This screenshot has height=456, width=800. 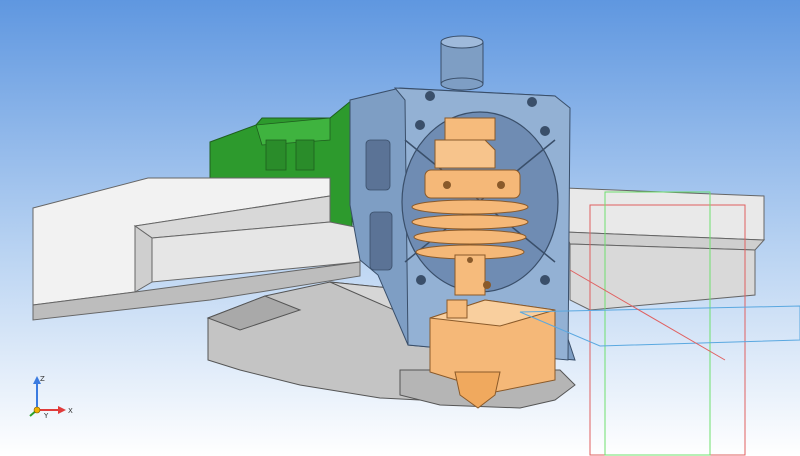 I want to click on linear-rail-right, so click(x=665, y=249).